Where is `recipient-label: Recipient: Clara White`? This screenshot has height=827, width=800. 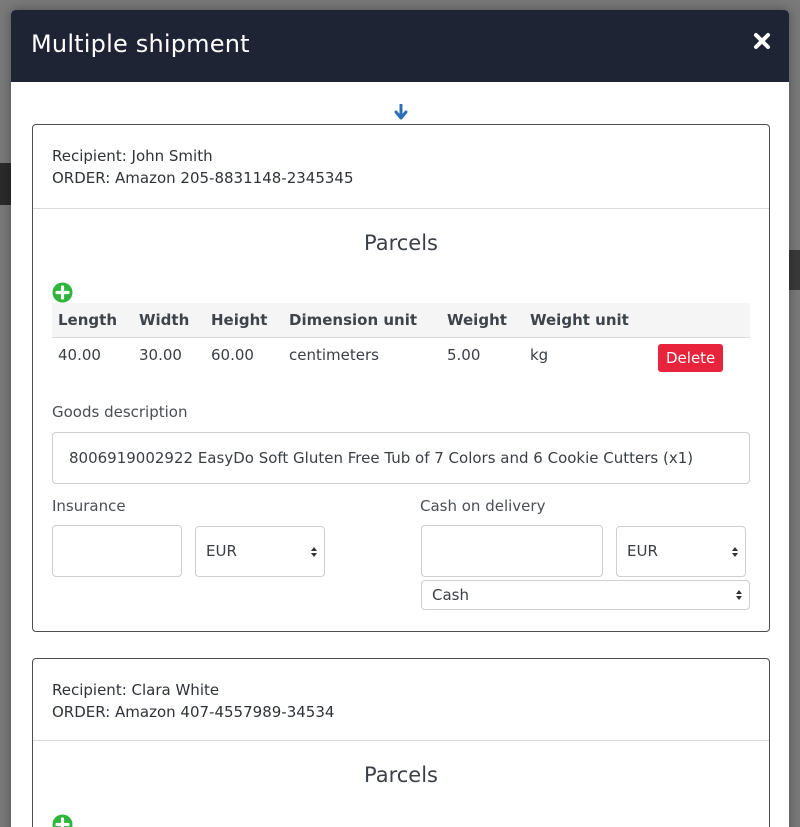 recipient-label: Recipient: Clara White is located at coordinates (136, 690).